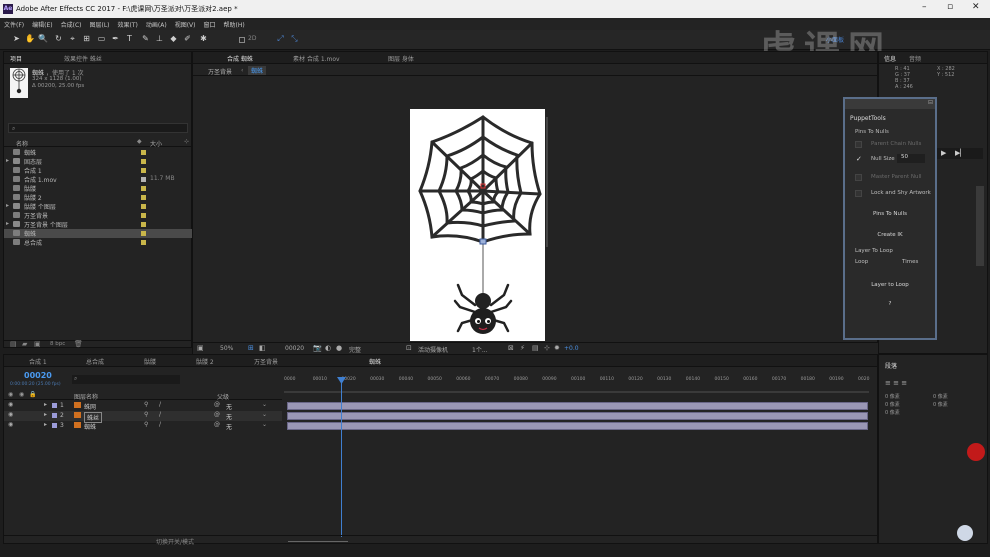 The height and width of the screenshot is (557, 990). Describe the element at coordinates (240, 58) in the screenshot. I see `tab-comp-spider: 合成 蜘蛛` at that location.